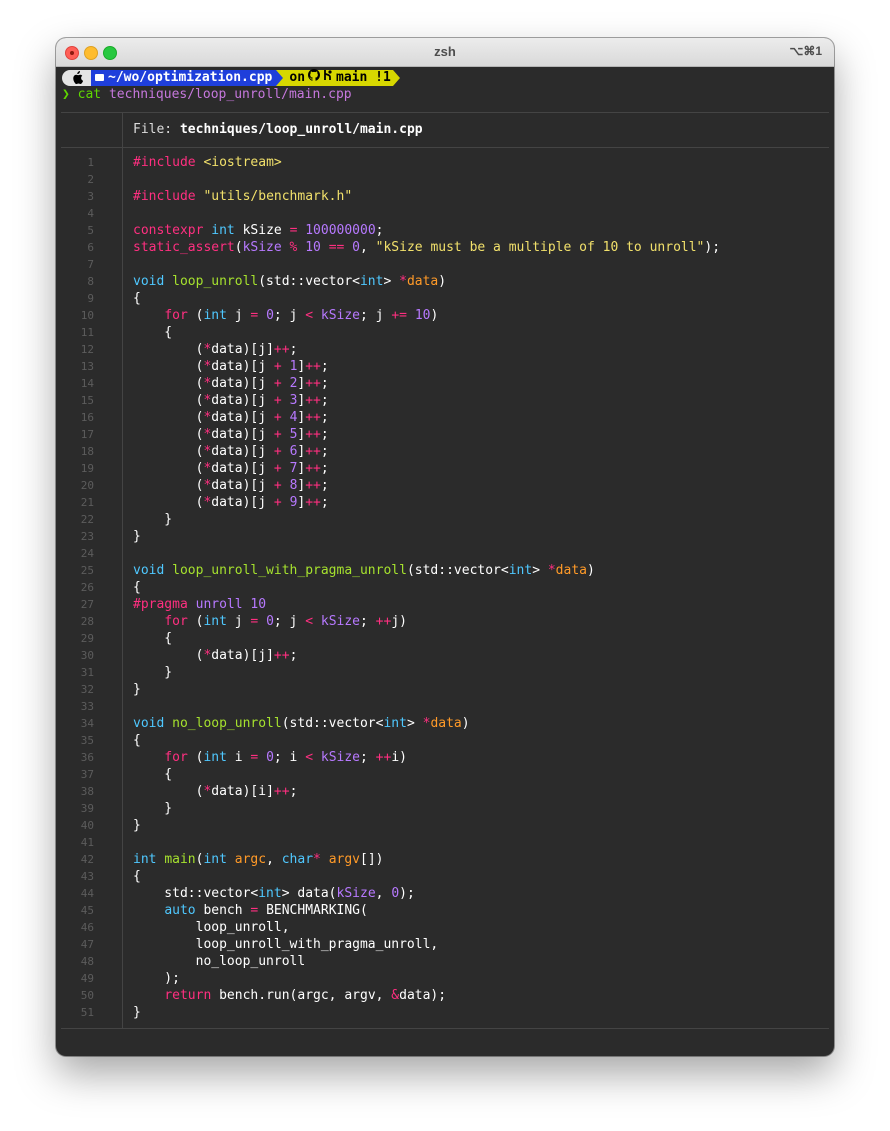 The image size is (890, 1131). Describe the element at coordinates (445, 944) in the screenshot. I see `code-line: 47 loop_unroll_with_pragma_unroll,` at that location.